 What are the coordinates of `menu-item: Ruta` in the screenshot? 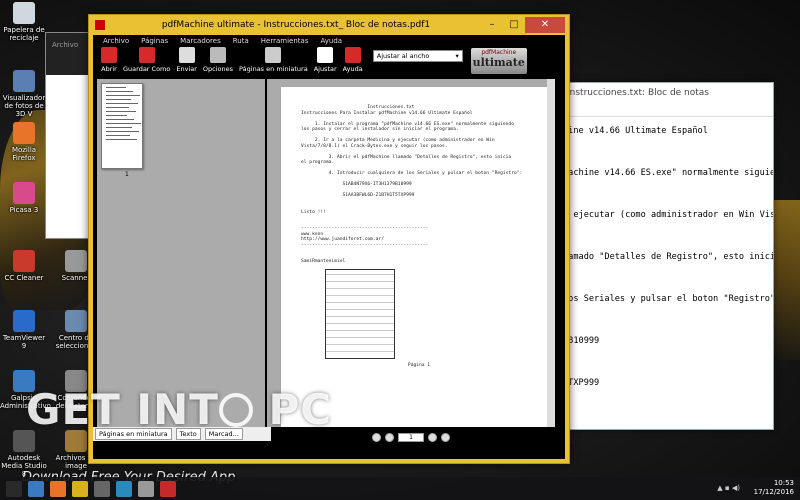 It's located at (241, 41).